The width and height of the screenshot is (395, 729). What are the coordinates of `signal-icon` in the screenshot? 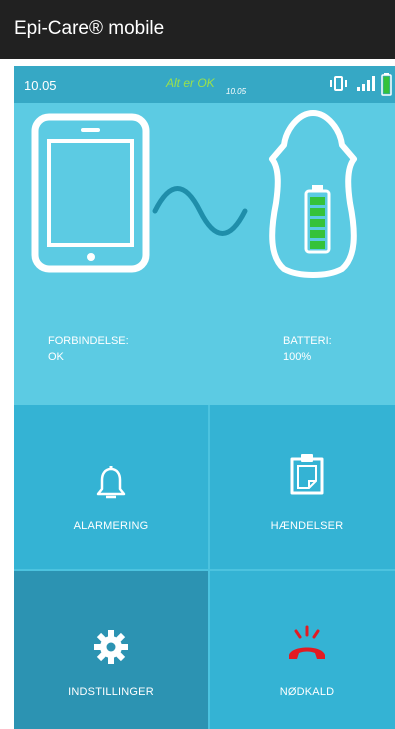 It's located at (366, 83).